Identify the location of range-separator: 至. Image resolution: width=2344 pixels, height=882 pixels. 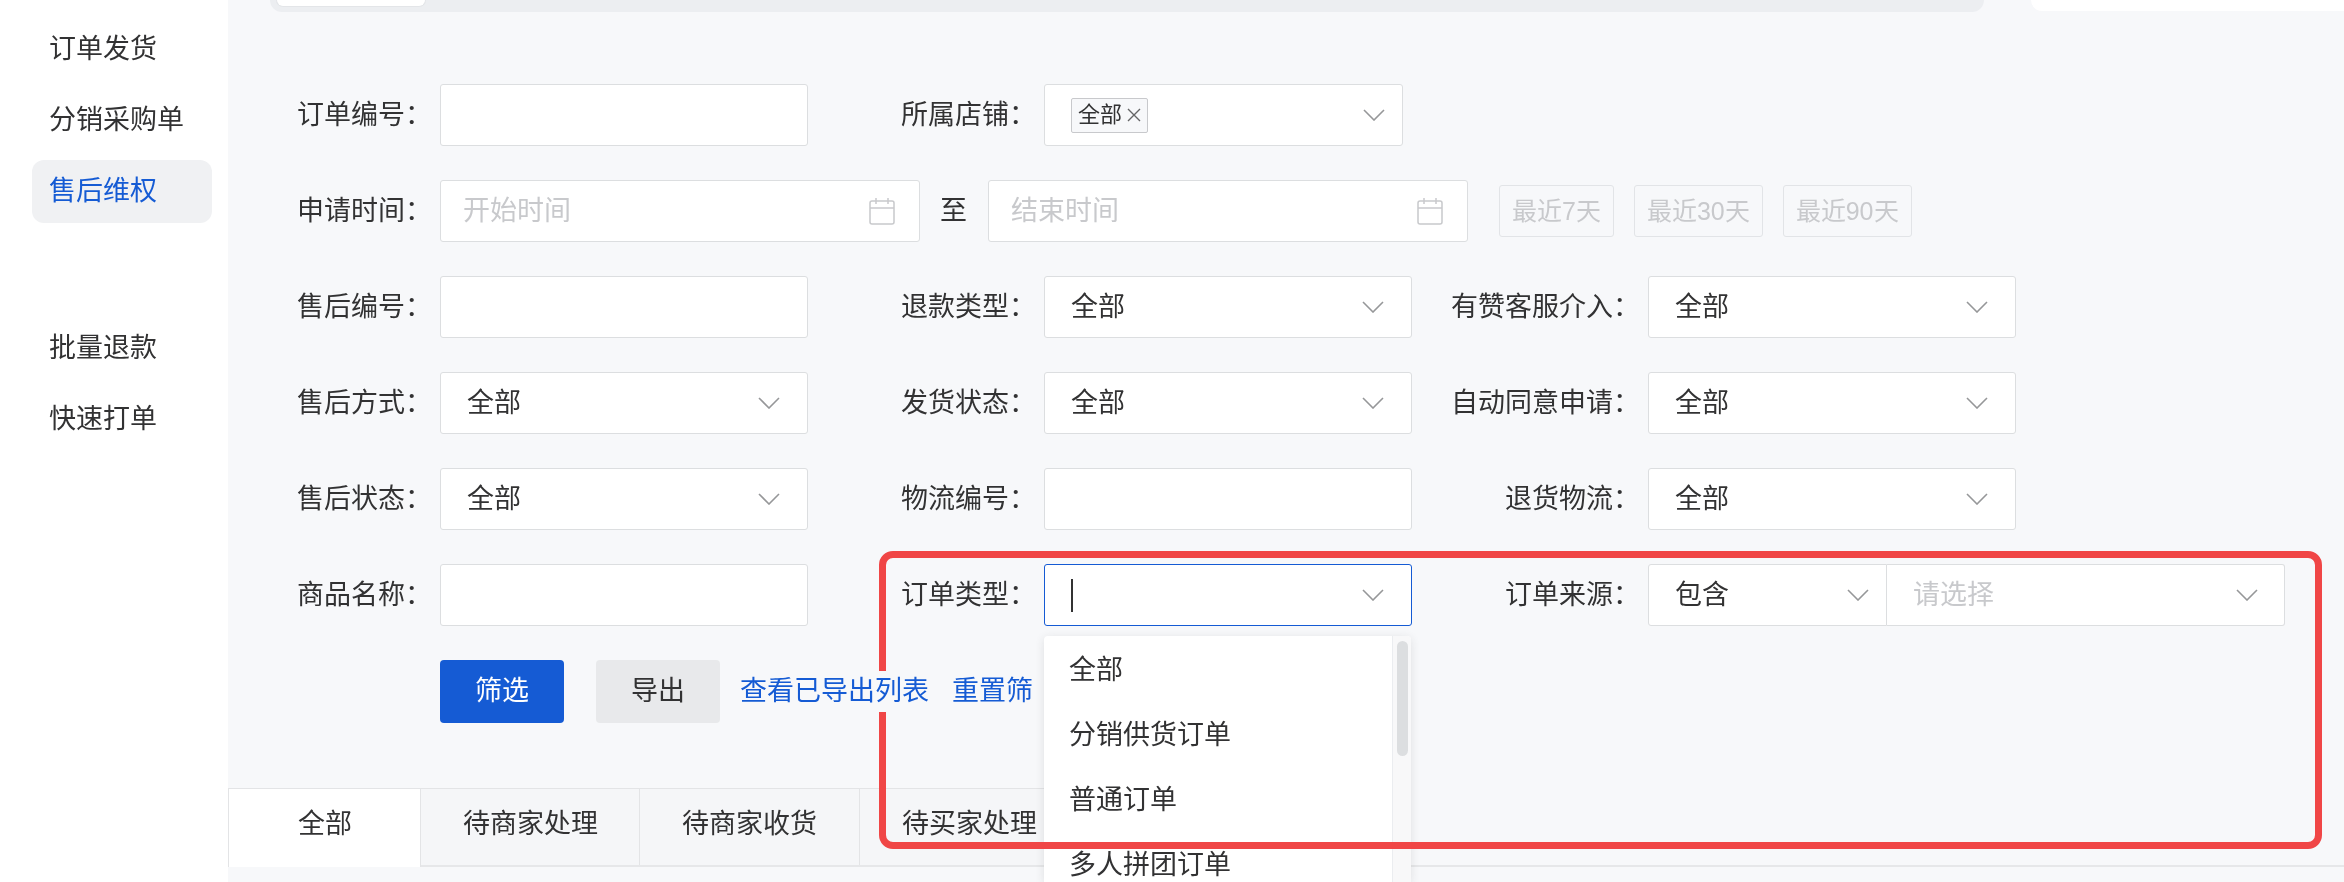
(953, 211).